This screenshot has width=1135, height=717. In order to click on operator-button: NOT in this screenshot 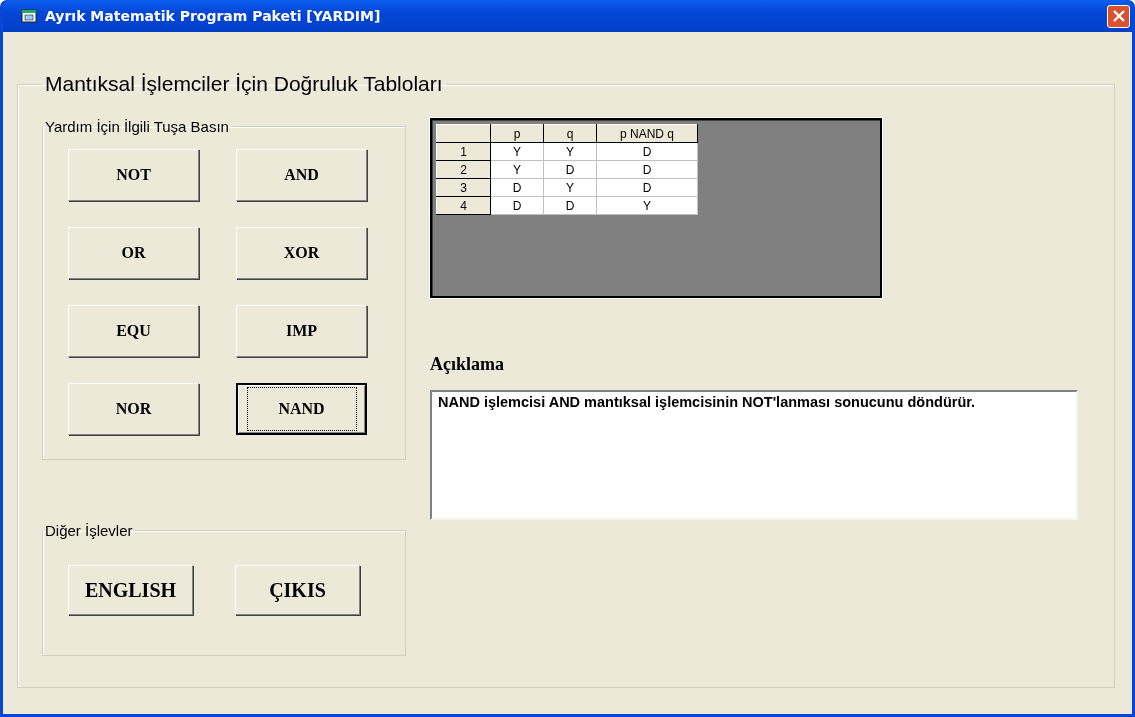, I will do `click(133, 175)`.